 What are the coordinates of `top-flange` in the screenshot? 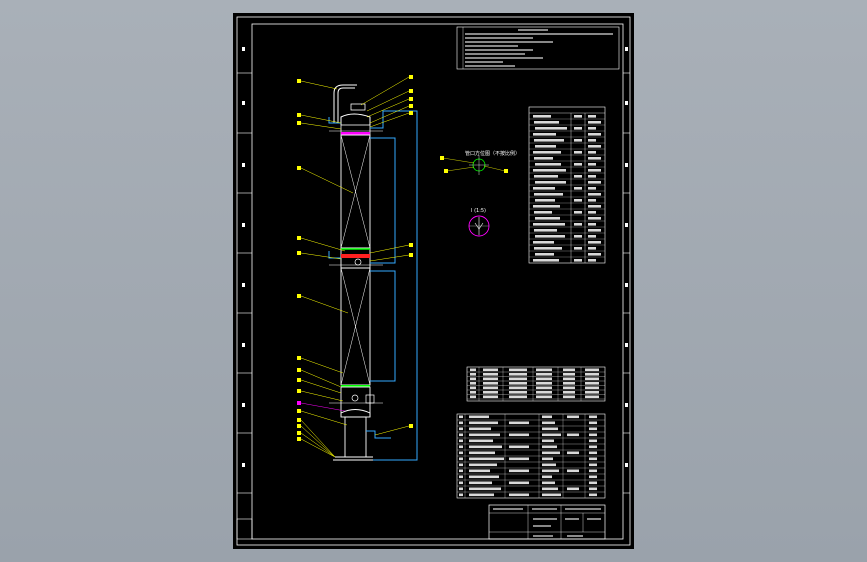 It's located at (358, 107).